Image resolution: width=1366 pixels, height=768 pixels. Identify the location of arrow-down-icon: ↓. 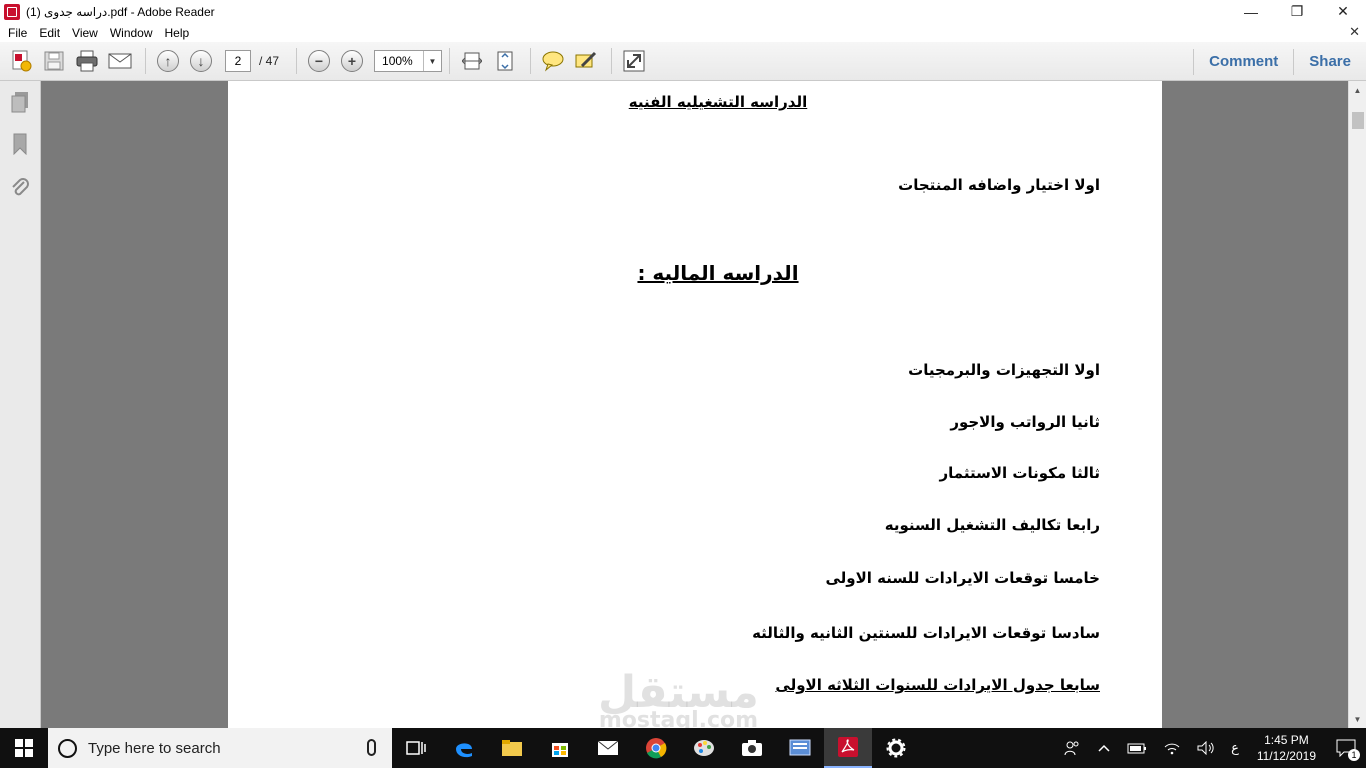
(201, 61).